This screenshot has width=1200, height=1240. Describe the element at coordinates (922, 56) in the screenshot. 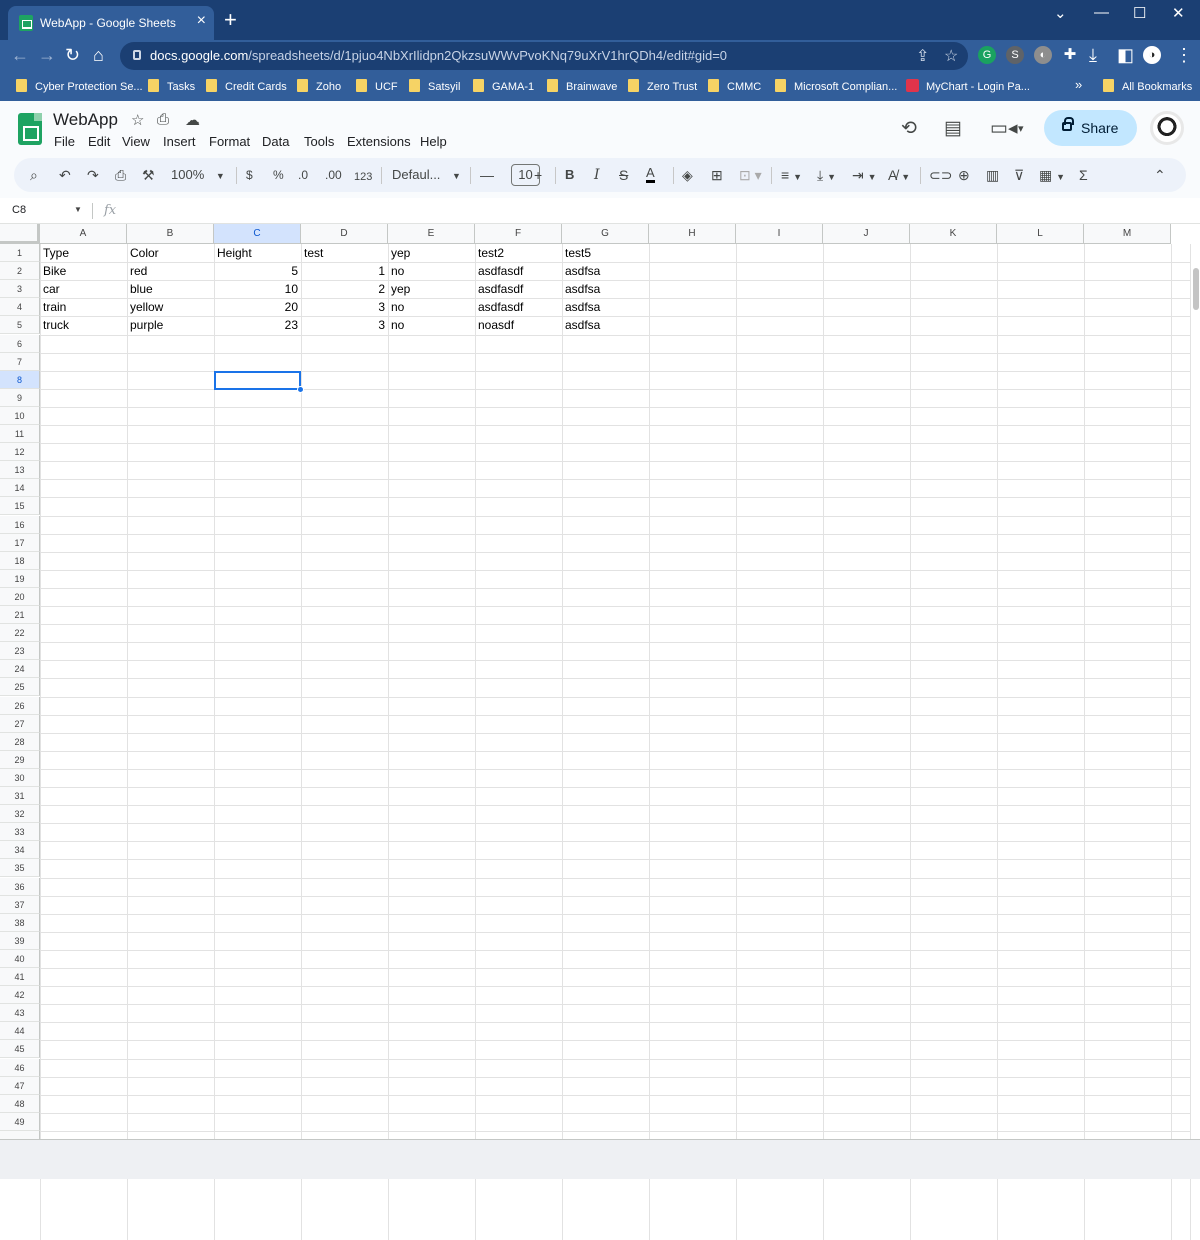

I see `share-page-icon: ⇪` at that location.